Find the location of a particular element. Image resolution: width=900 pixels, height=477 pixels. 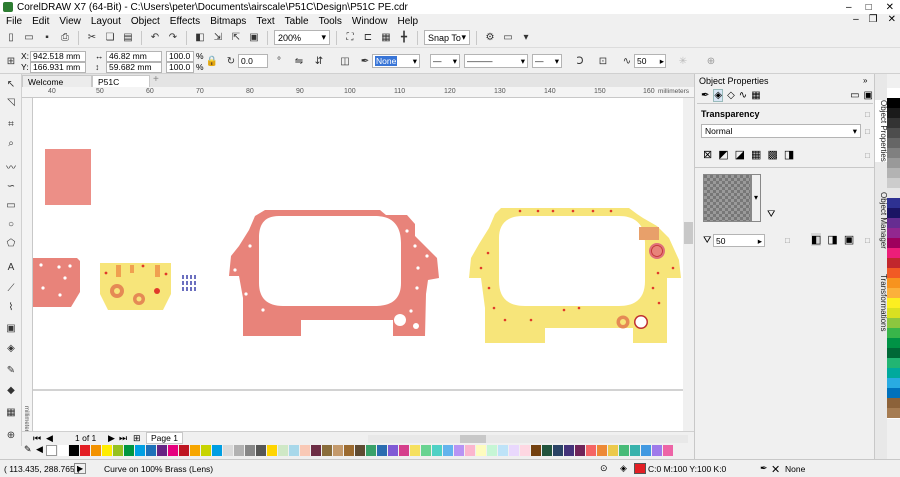

line-style-combo: ——— ▾ is located at coordinates (496, 61).